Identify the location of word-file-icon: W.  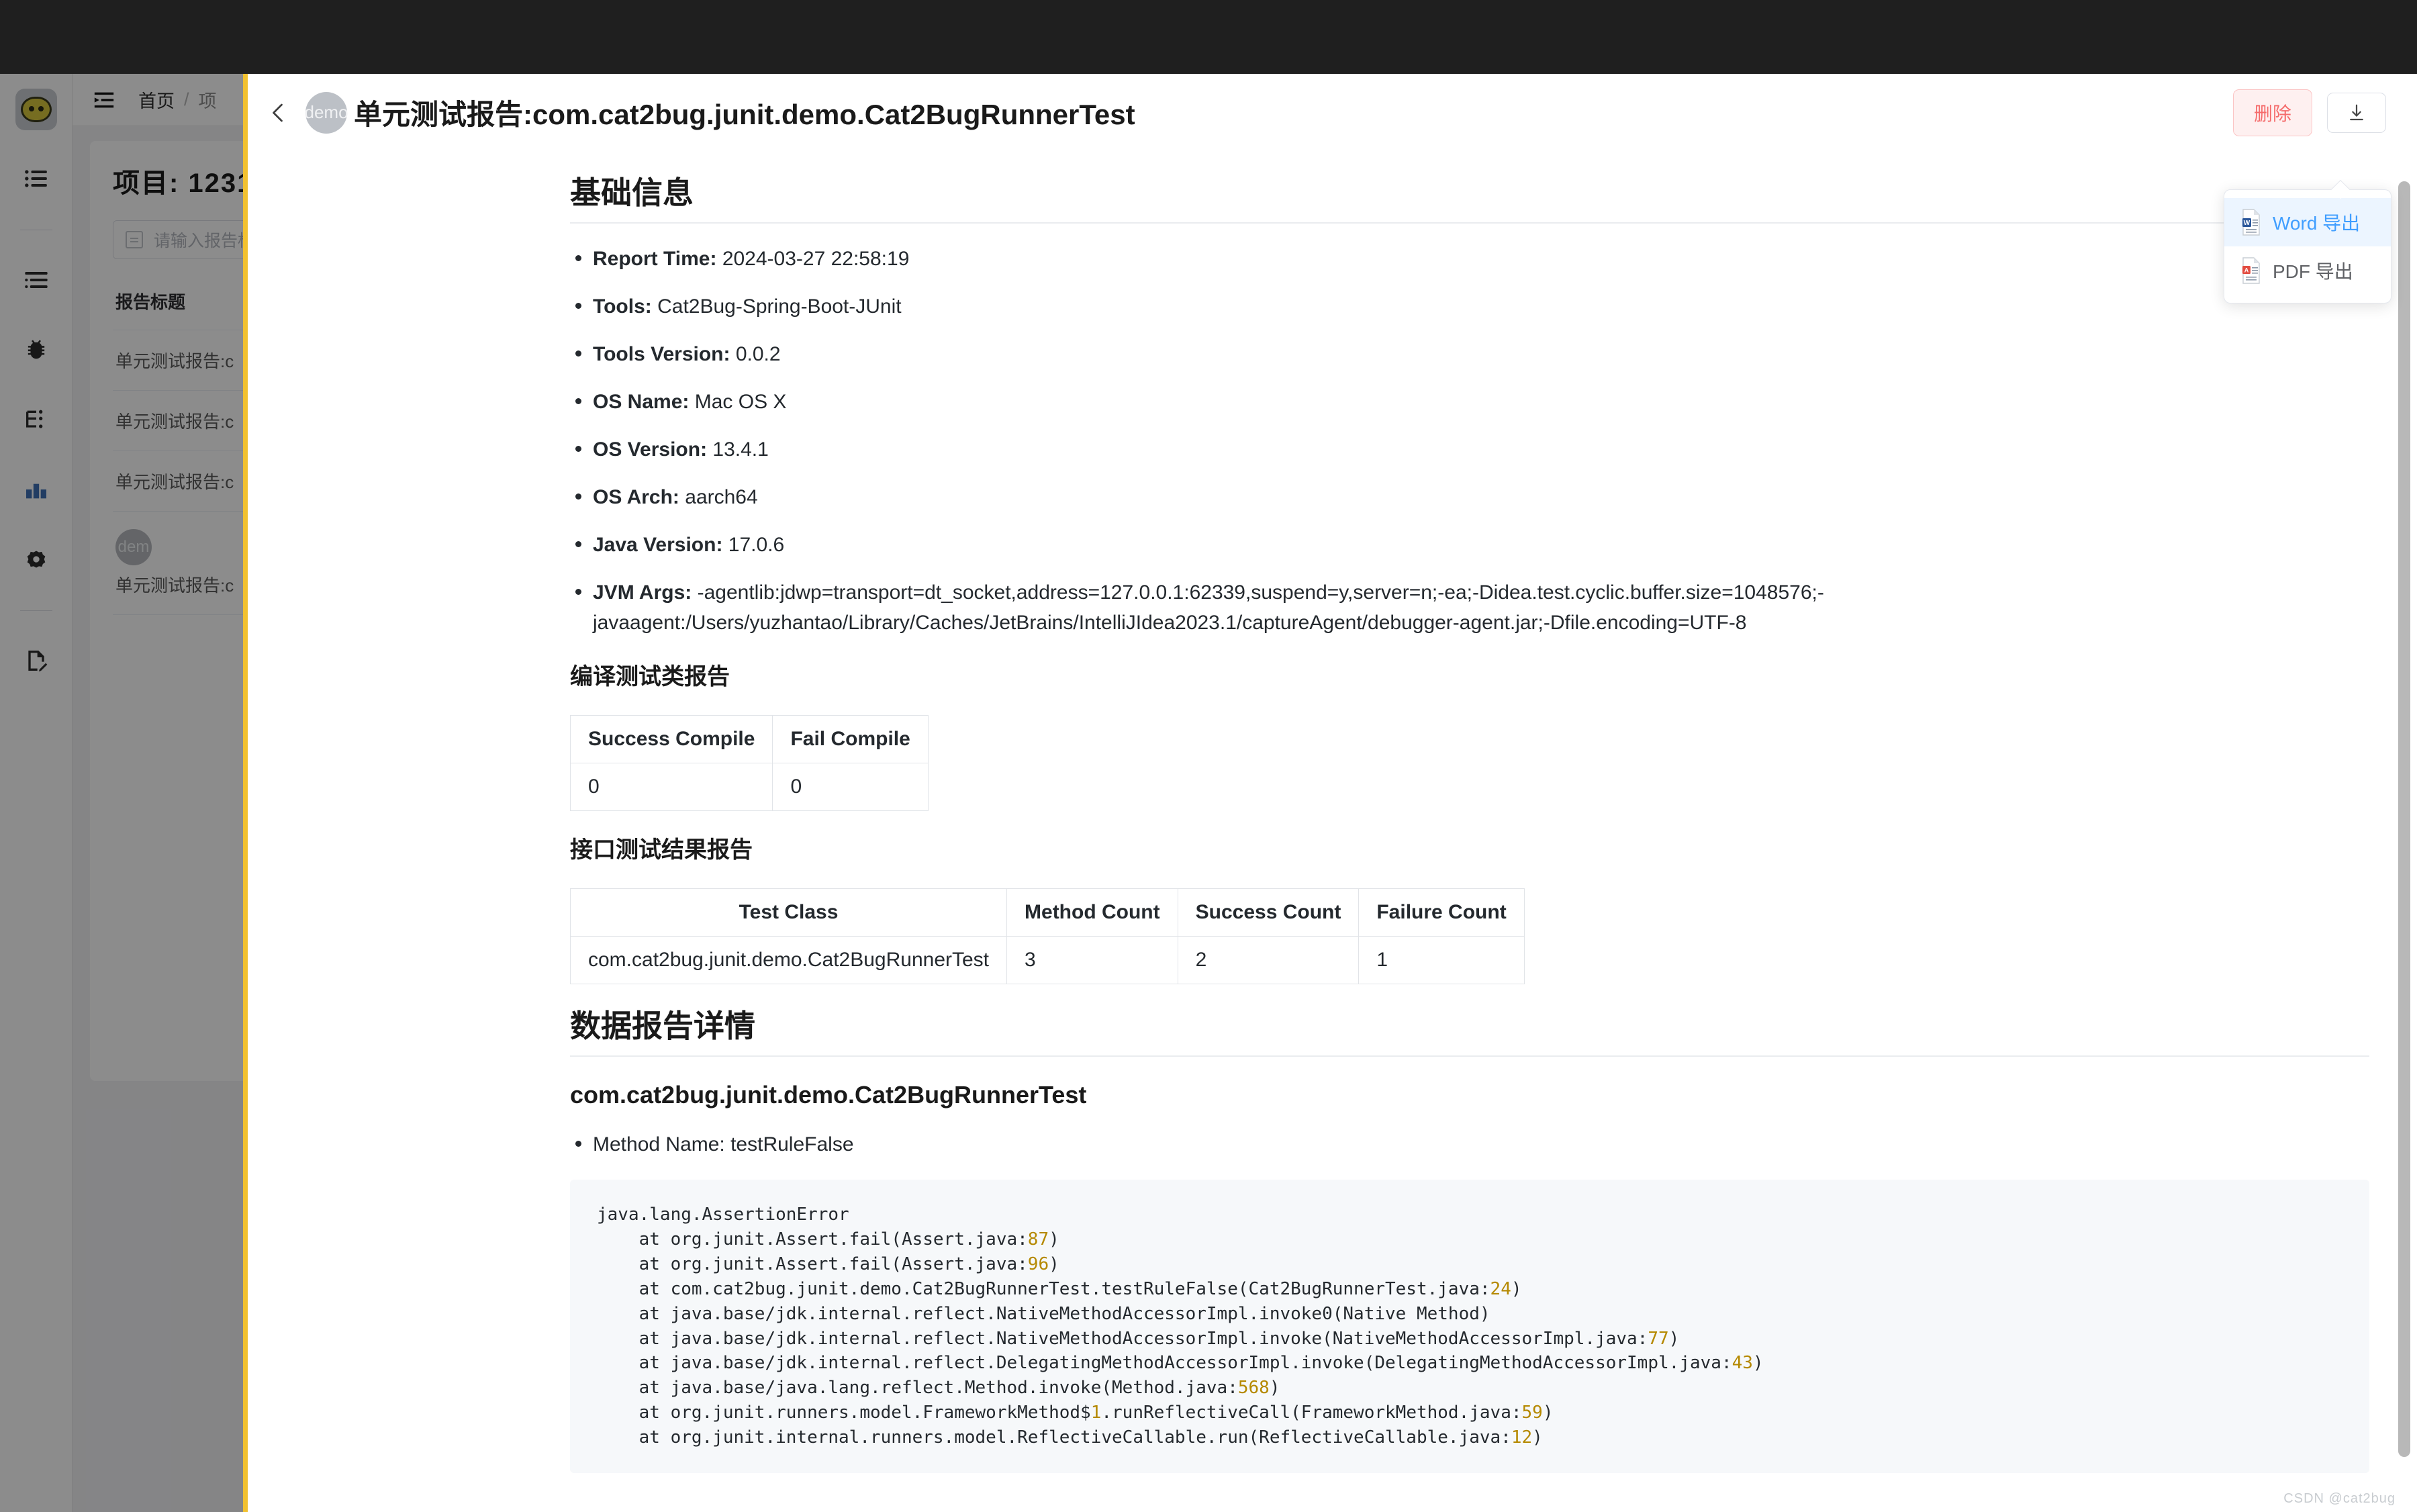
(2251, 222).